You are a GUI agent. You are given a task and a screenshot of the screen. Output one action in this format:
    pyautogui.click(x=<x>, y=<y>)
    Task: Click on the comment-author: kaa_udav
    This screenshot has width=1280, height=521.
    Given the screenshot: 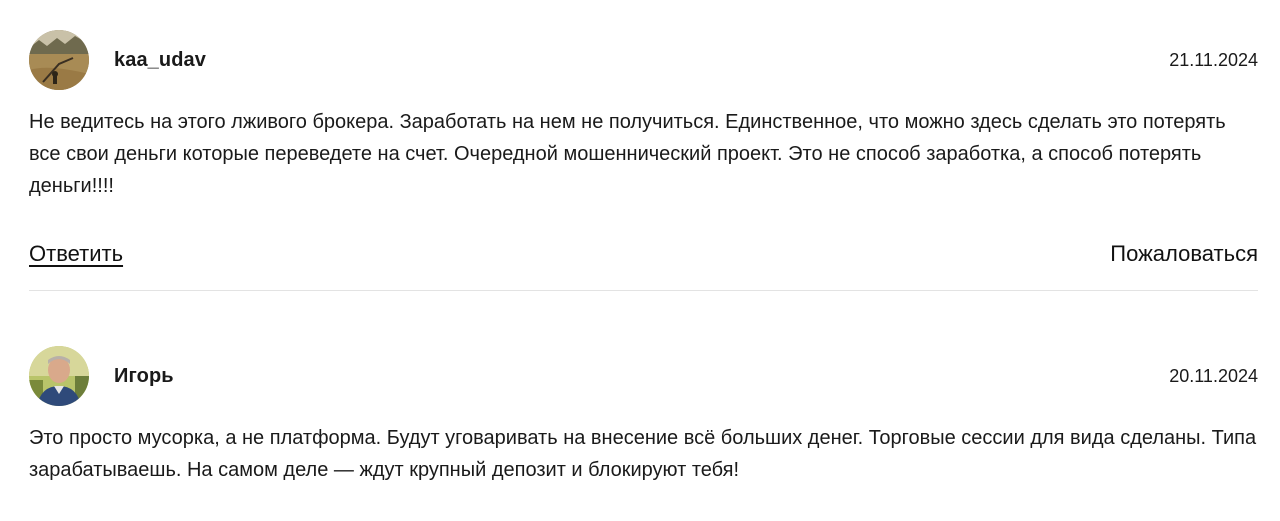 What is the action you would take?
    pyautogui.click(x=160, y=59)
    